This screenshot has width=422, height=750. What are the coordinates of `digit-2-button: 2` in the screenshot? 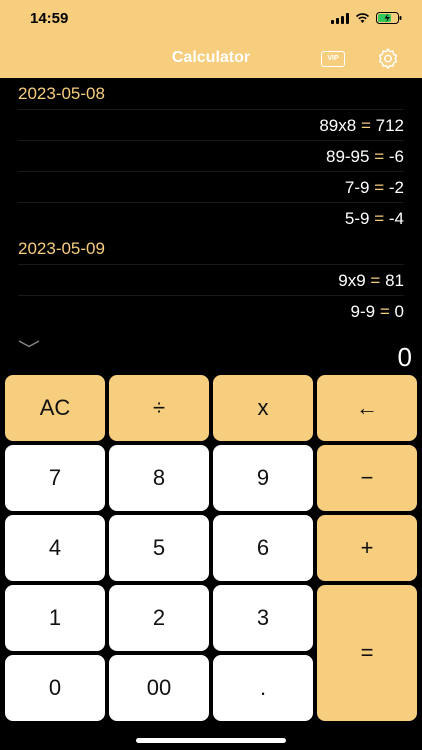 It's located at (159, 618).